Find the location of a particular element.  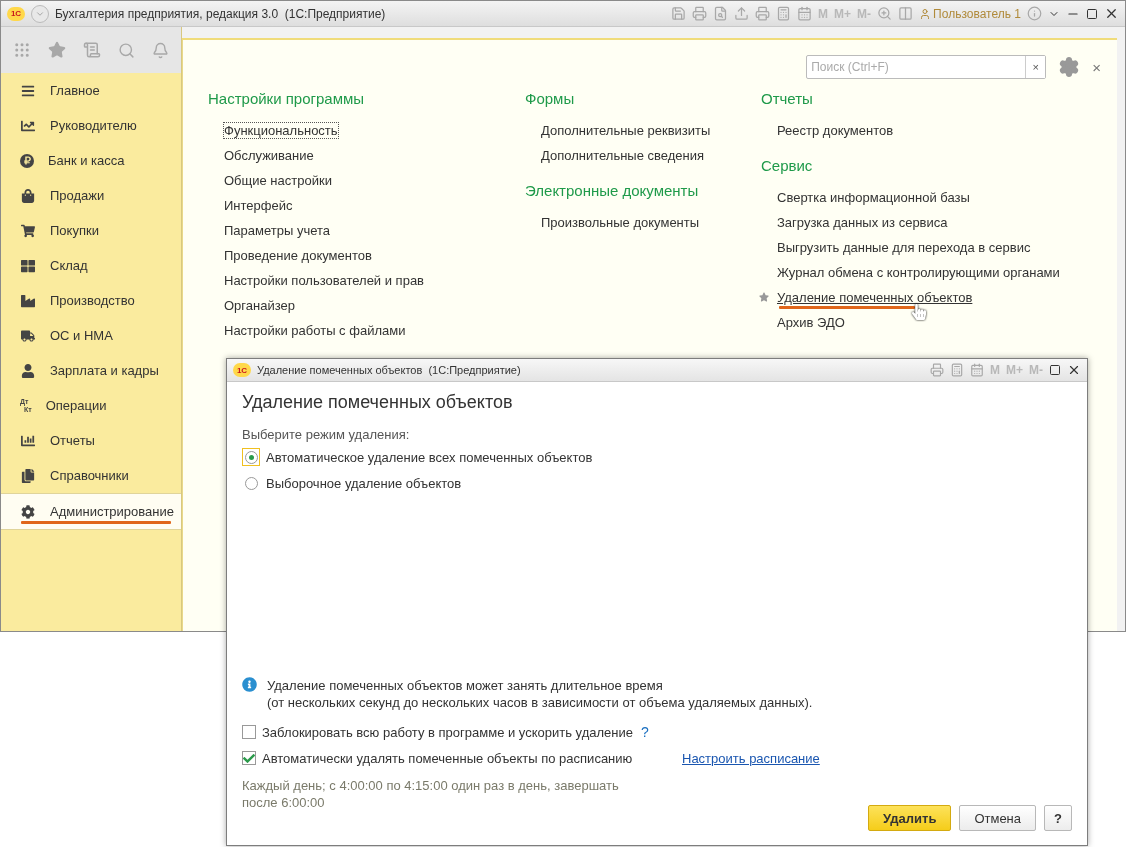

sidebar-item: Справочники is located at coordinates (91, 475).